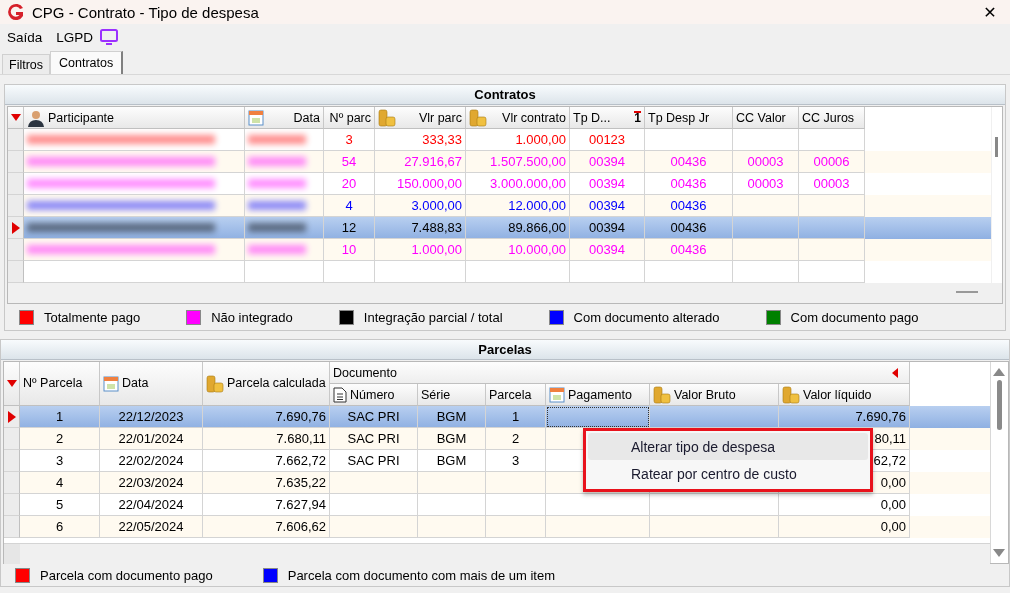 The width and height of the screenshot is (1010, 593). What do you see at coordinates (349, 162) in the screenshot?
I see `table-cell: 54` at bounding box center [349, 162].